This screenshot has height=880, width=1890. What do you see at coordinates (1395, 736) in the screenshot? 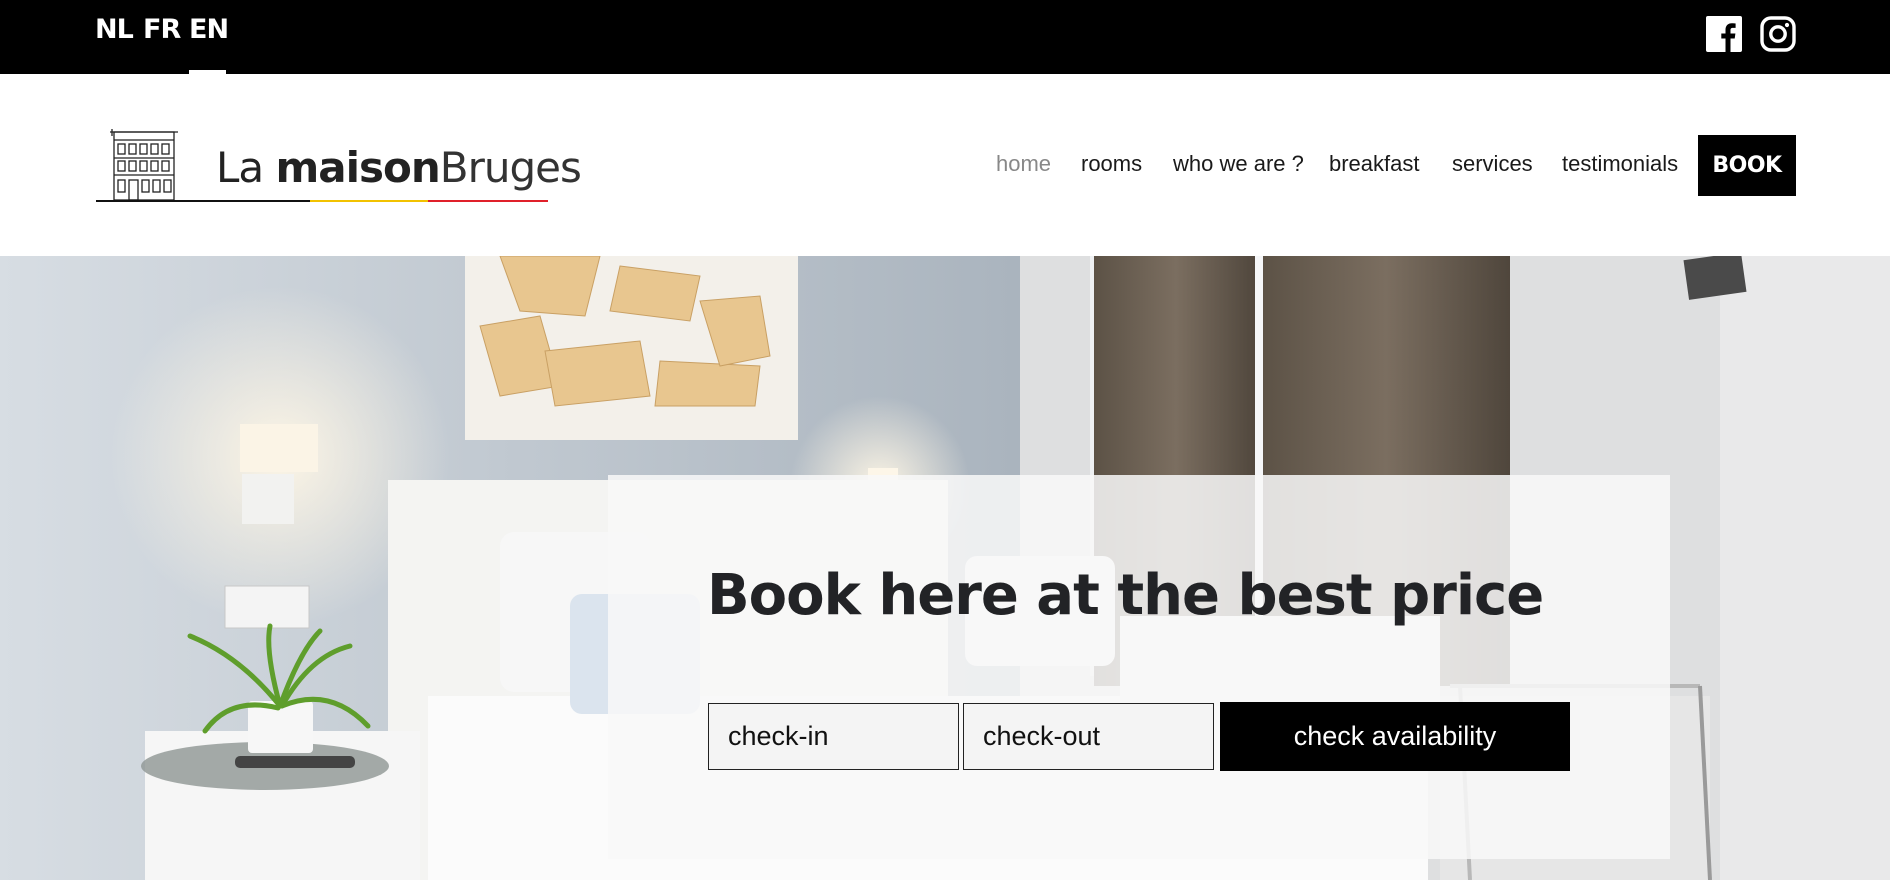
I see `check-availability-button: check availability` at bounding box center [1395, 736].